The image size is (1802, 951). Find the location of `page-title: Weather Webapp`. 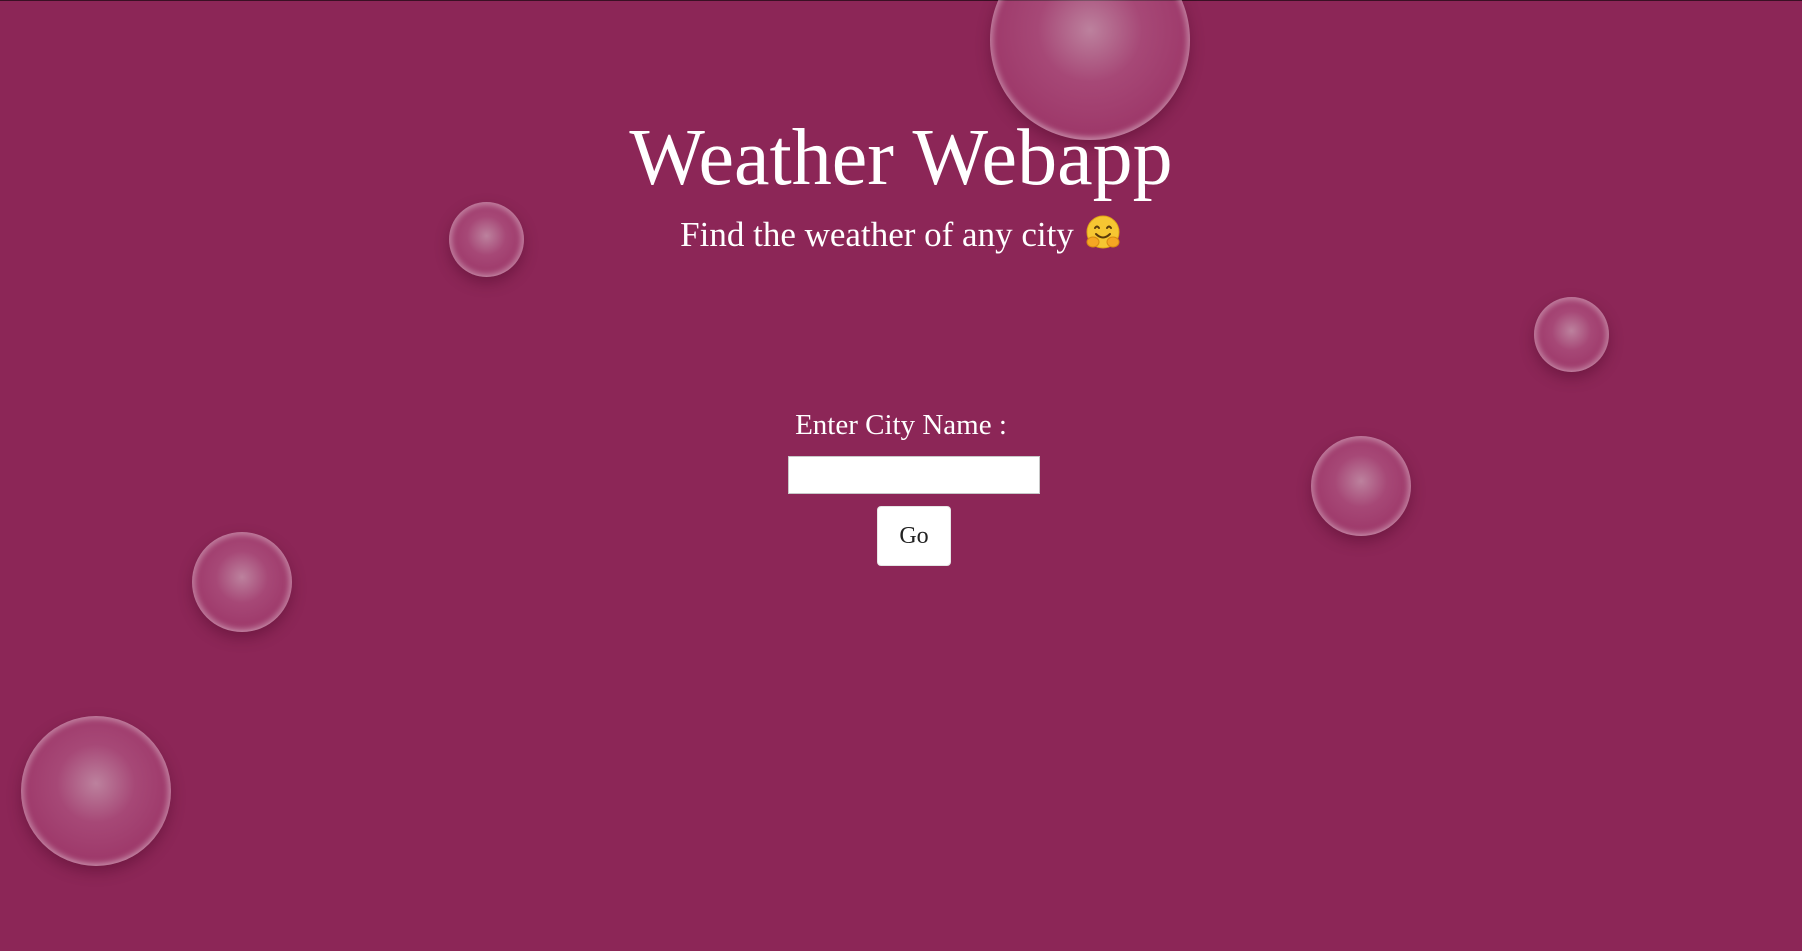

page-title: Weather Webapp is located at coordinates (901, 158).